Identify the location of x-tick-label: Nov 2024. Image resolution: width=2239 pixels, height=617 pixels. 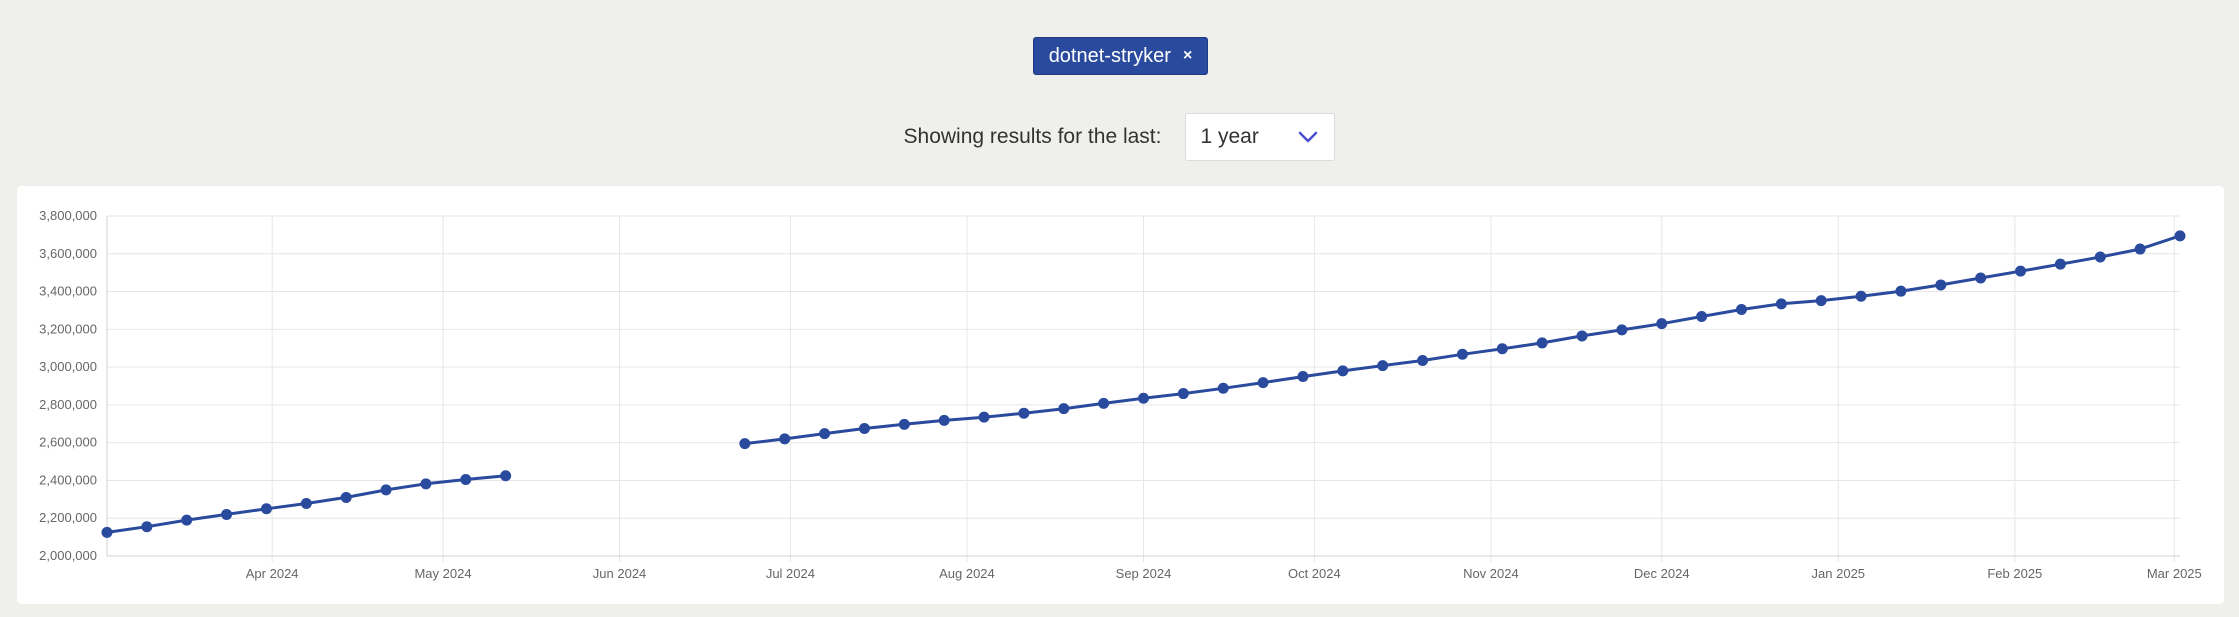
(1491, 573).